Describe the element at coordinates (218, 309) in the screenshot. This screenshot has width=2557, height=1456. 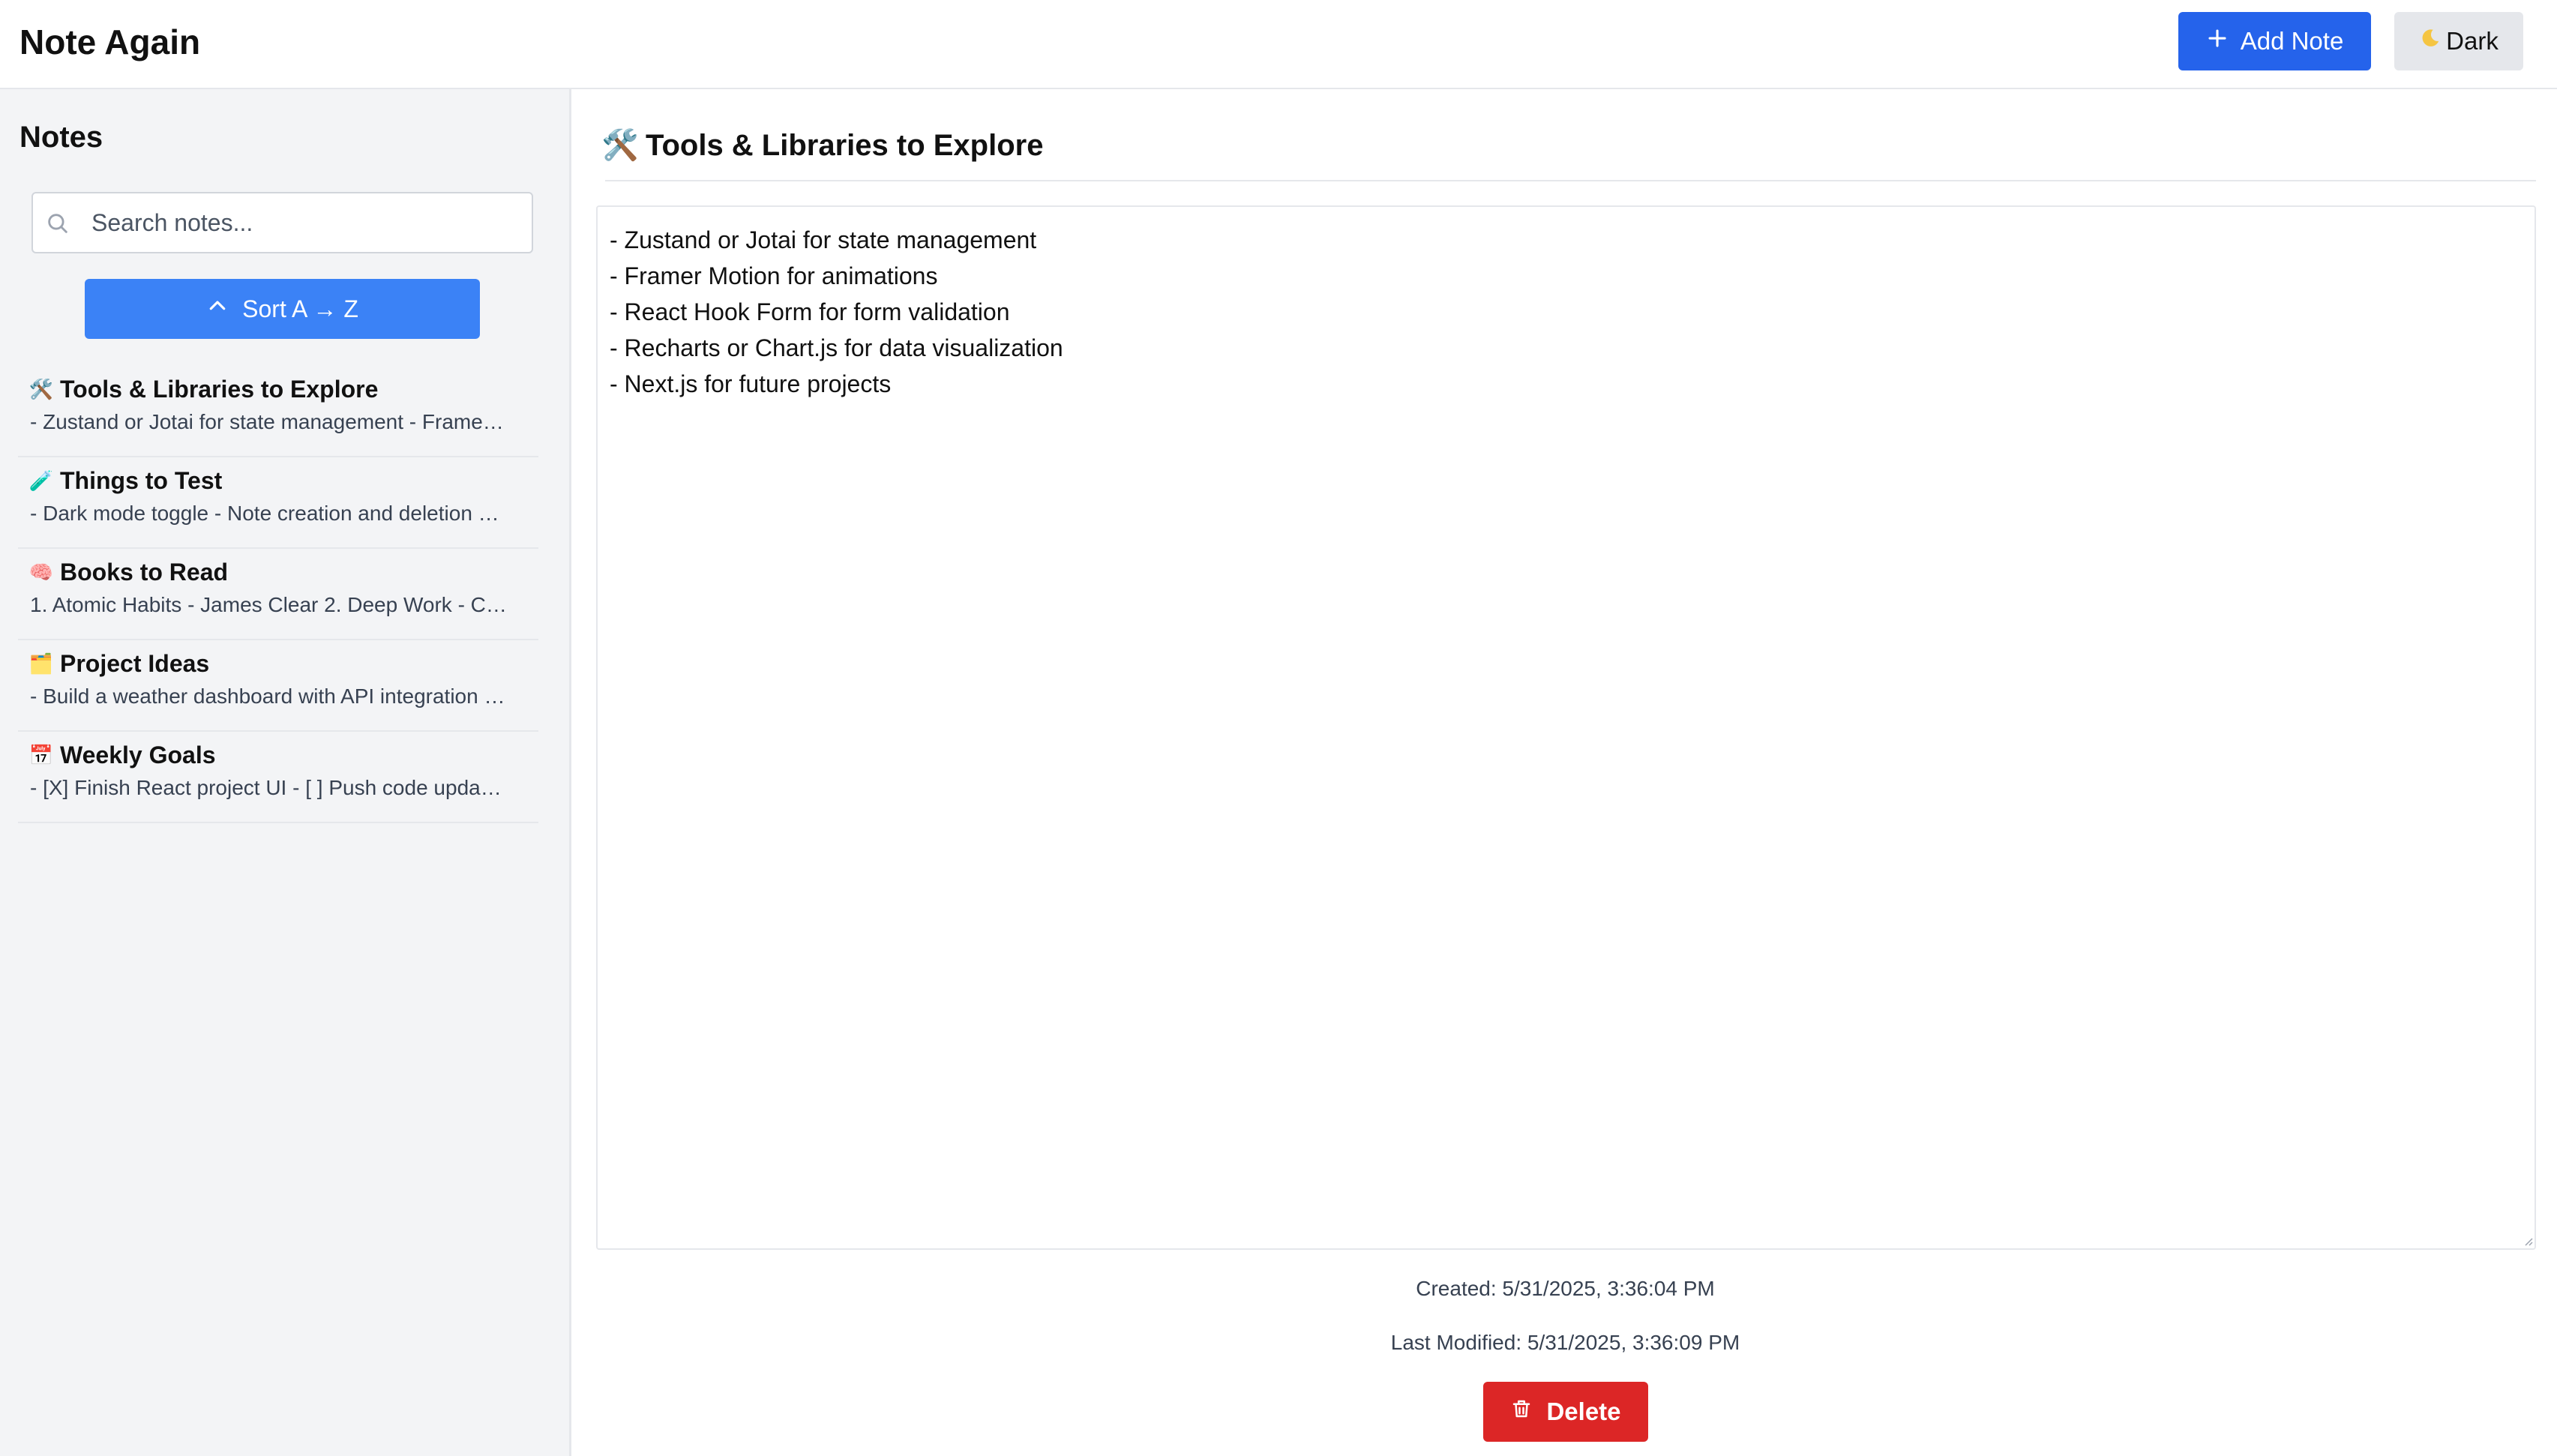
I see `chevron-up-icon` at that location.